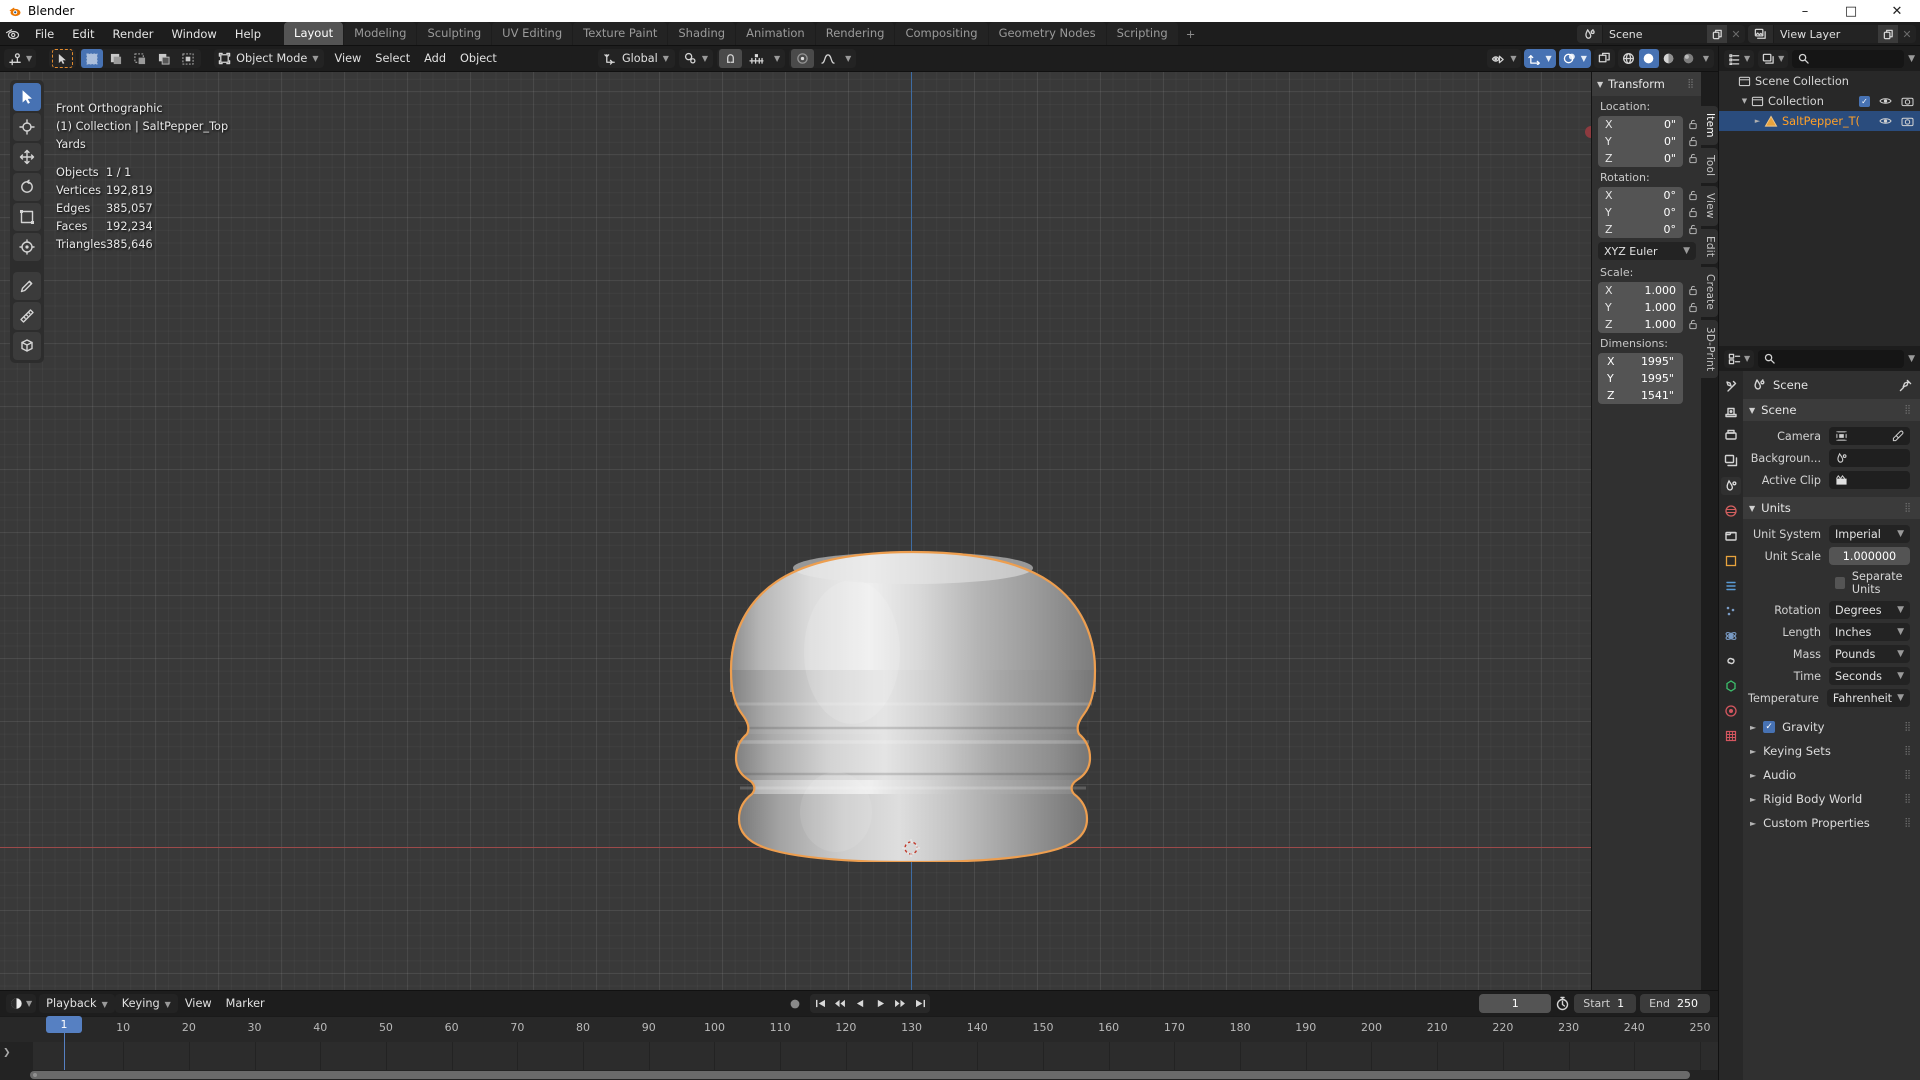 This screenshot has height=1080, width=1920. What do you see at coordinates (248, 34) in the screenshot?
I see `menu-help: Help` at bounding box center [248, 34].